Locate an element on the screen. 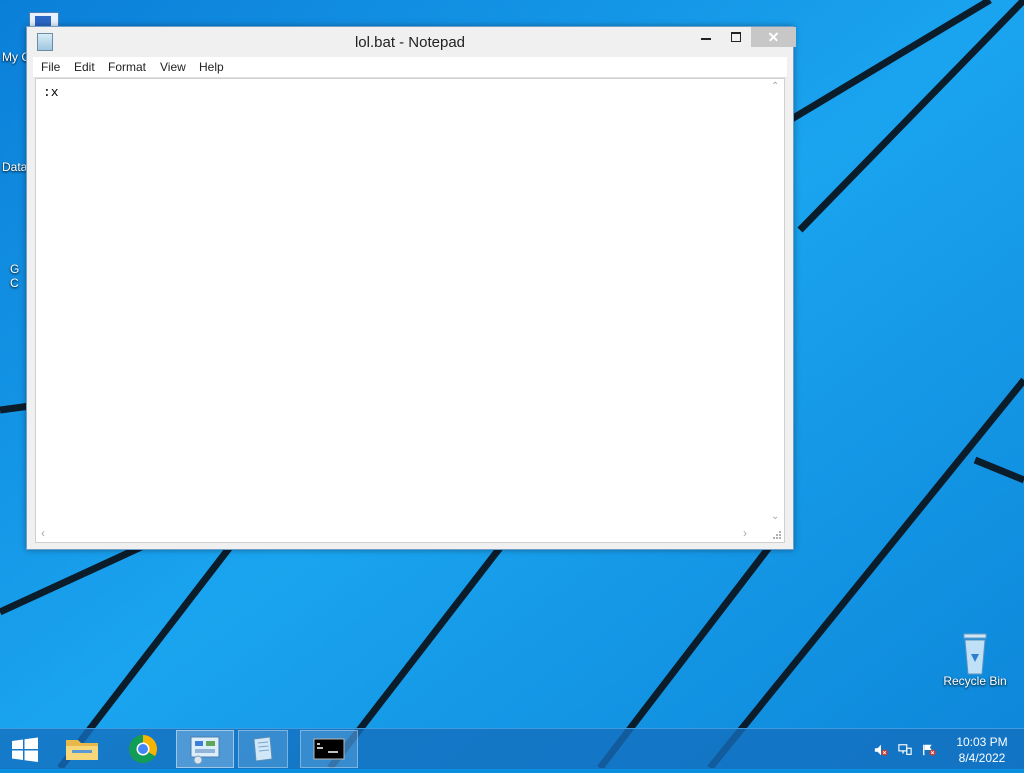 The height and width of the screenshot is (773, 1024). maximize-button is located at coordinates (736, 37).